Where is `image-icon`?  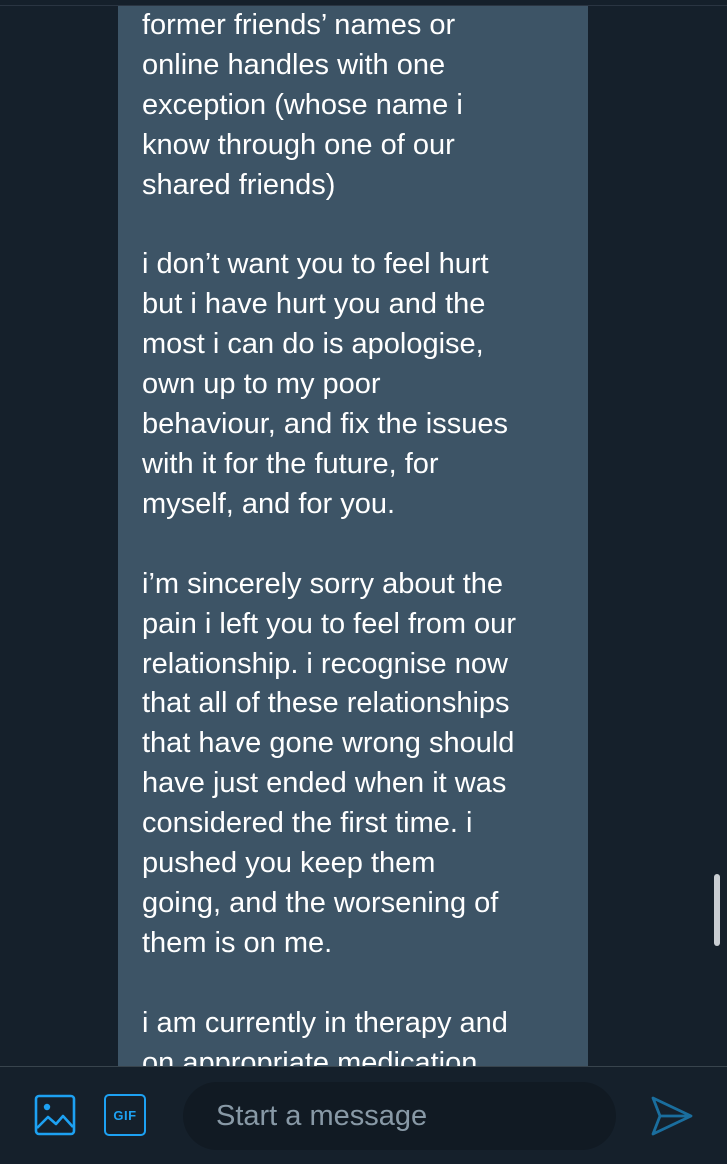
image-icon is located at coordinates (55, 1115).